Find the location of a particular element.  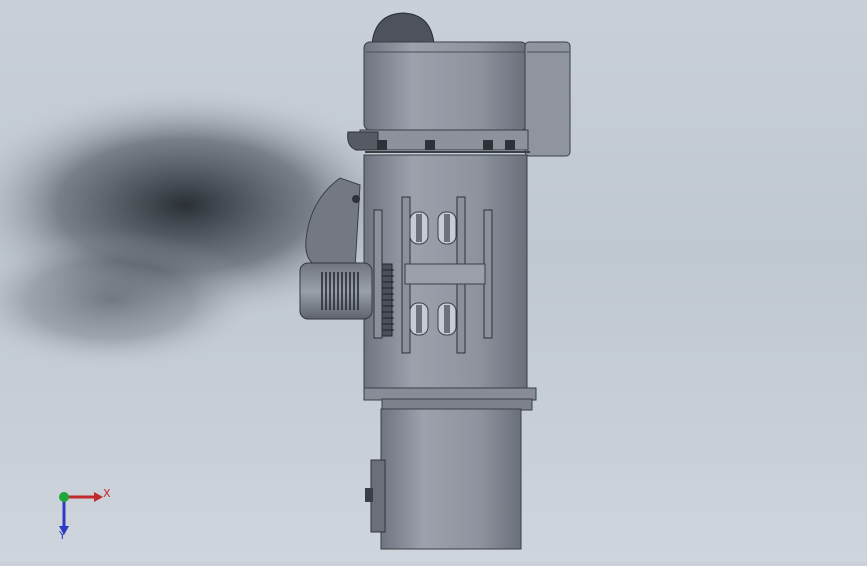

top-dome is located at coordinates (403, 28).